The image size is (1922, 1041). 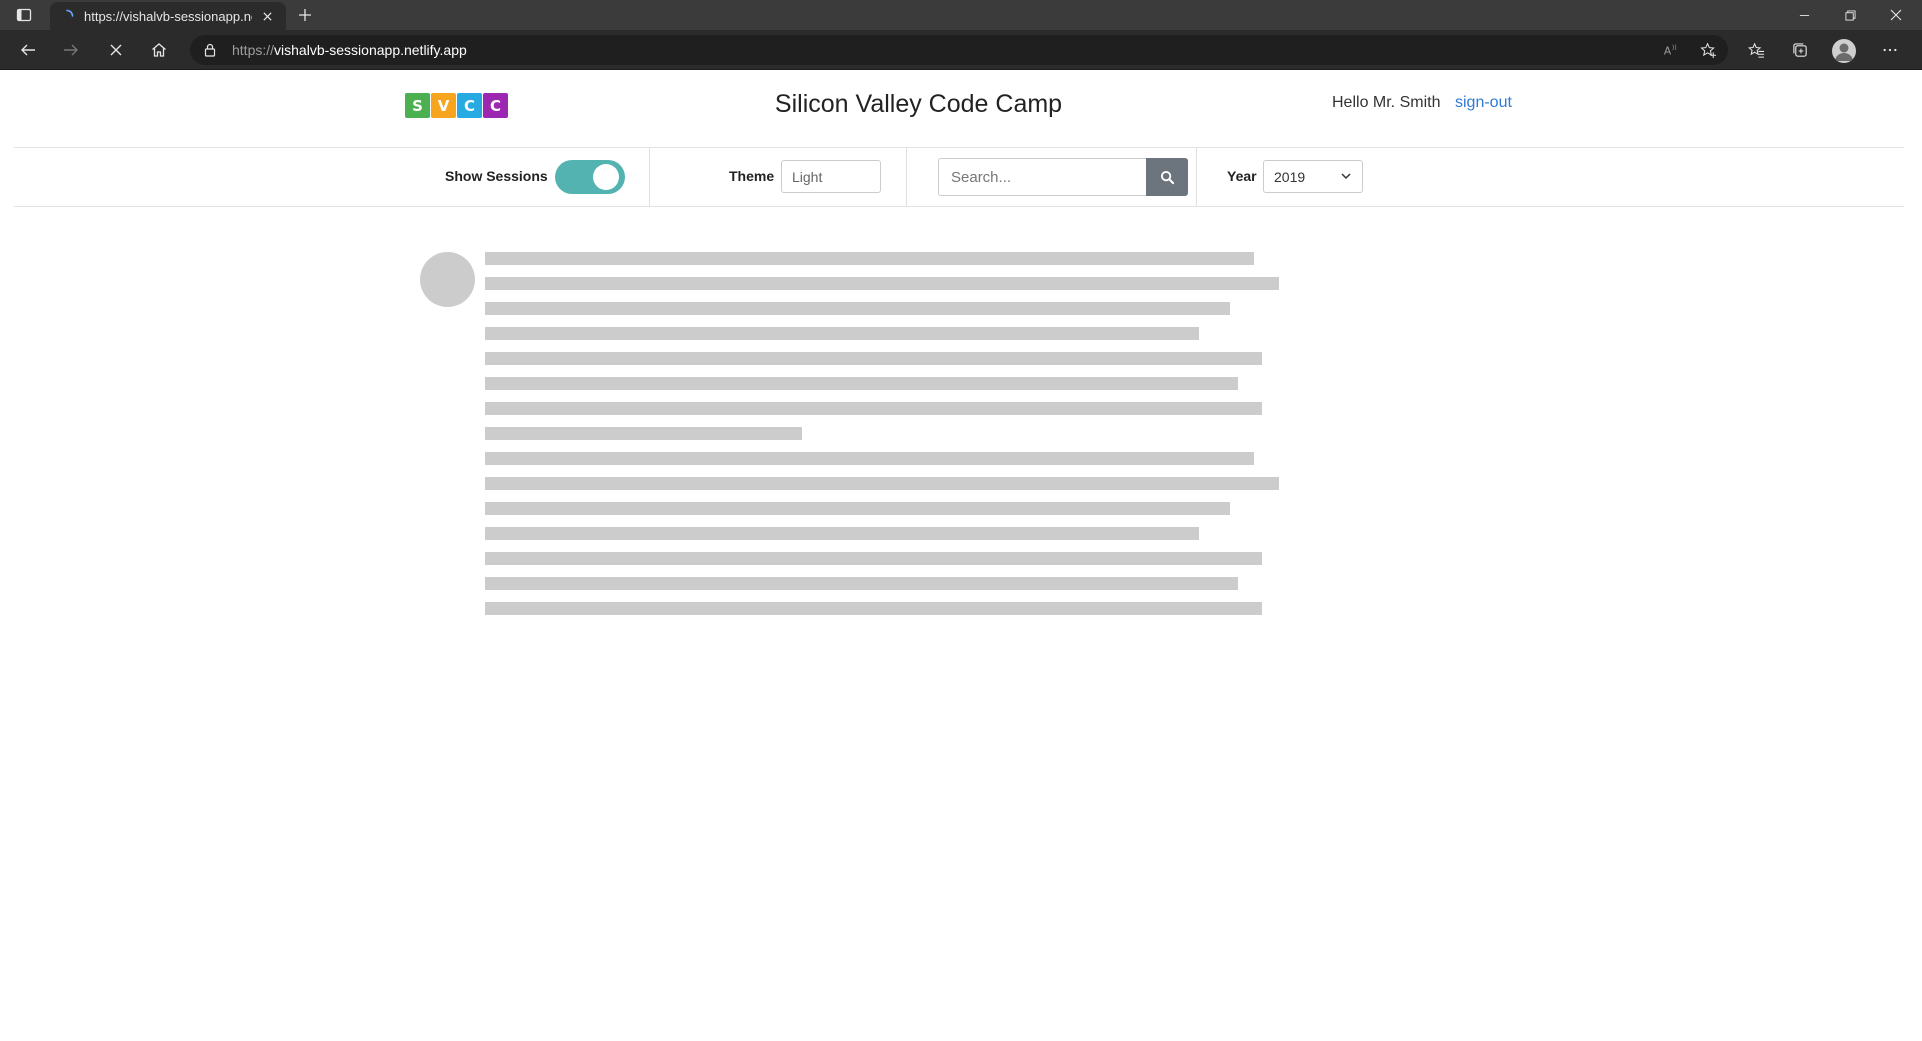 What do you see at coordinates (961, 15) in the screenshot?
I see `browser-tab-bar: https://vishalvb-sessionapp.netlify.app` at bounding box center [961, 15].